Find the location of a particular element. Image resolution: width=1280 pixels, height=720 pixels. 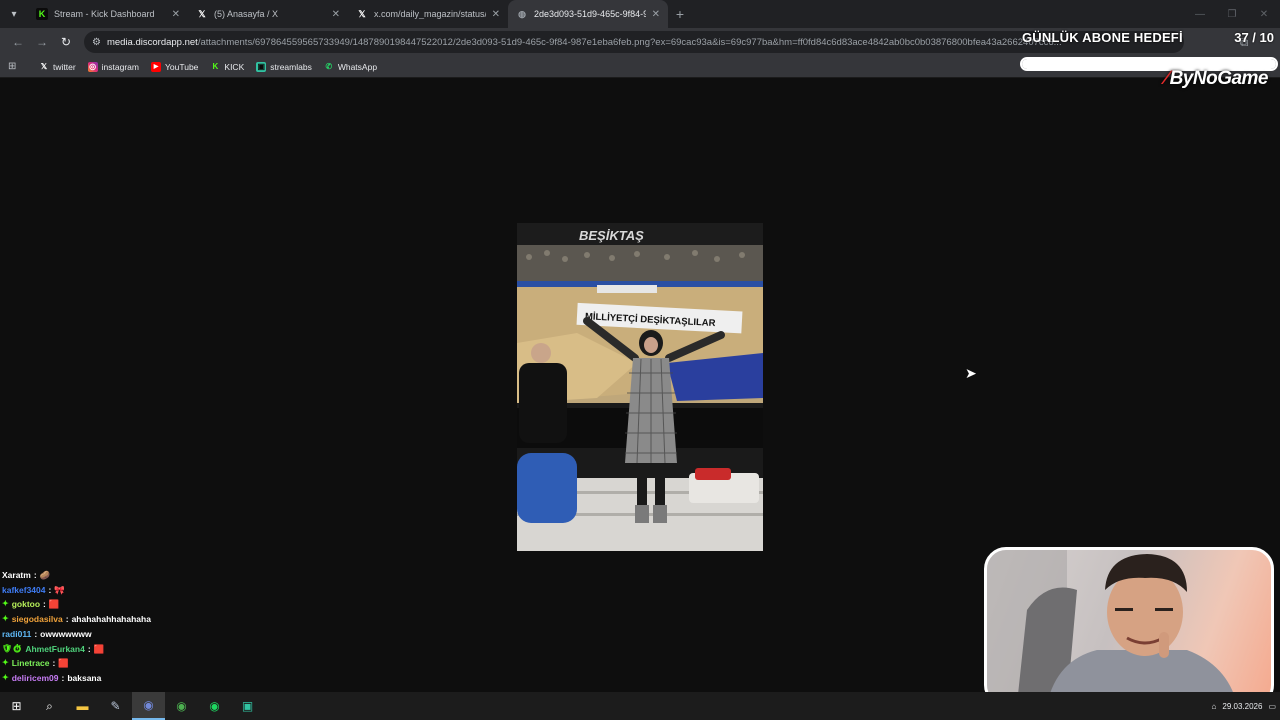

tab-kick-dashboard: K Stream - Kick Dashboard ✕ is located at coordinates (108, 14).